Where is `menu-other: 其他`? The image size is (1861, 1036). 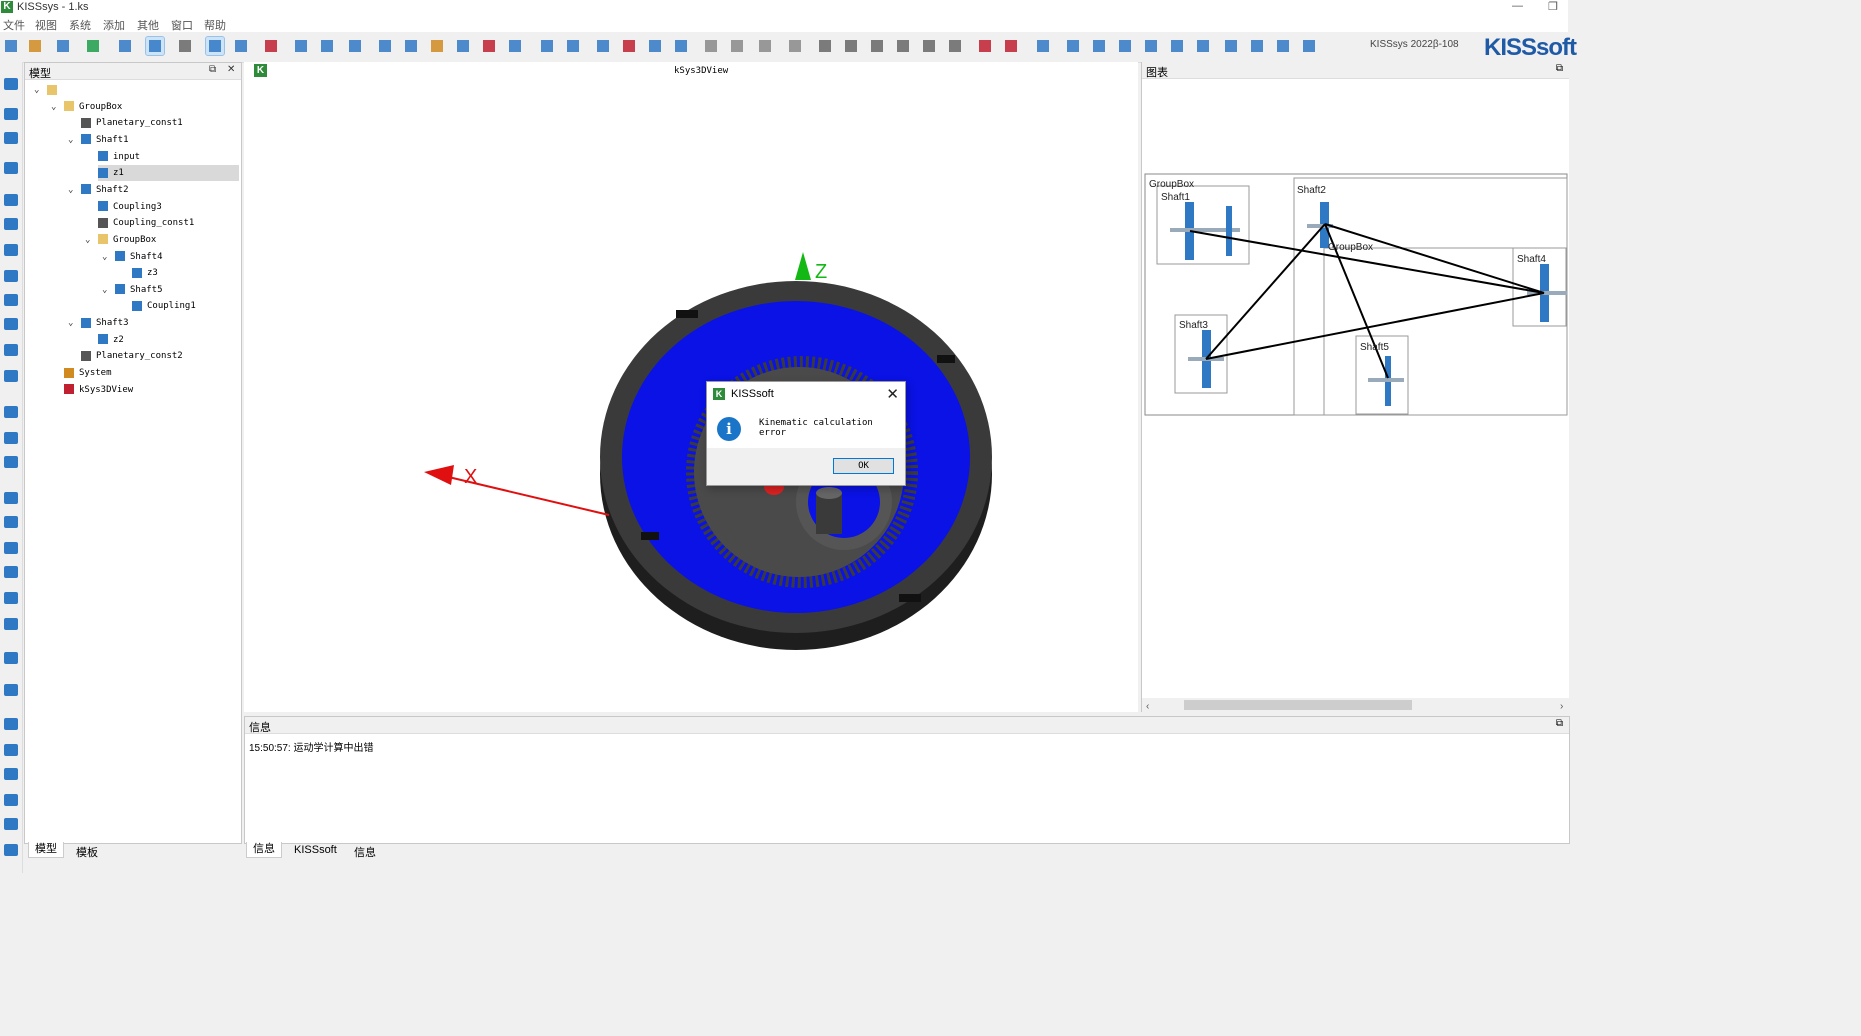
menu-other: 其他 is located at coordinates (148, 25).